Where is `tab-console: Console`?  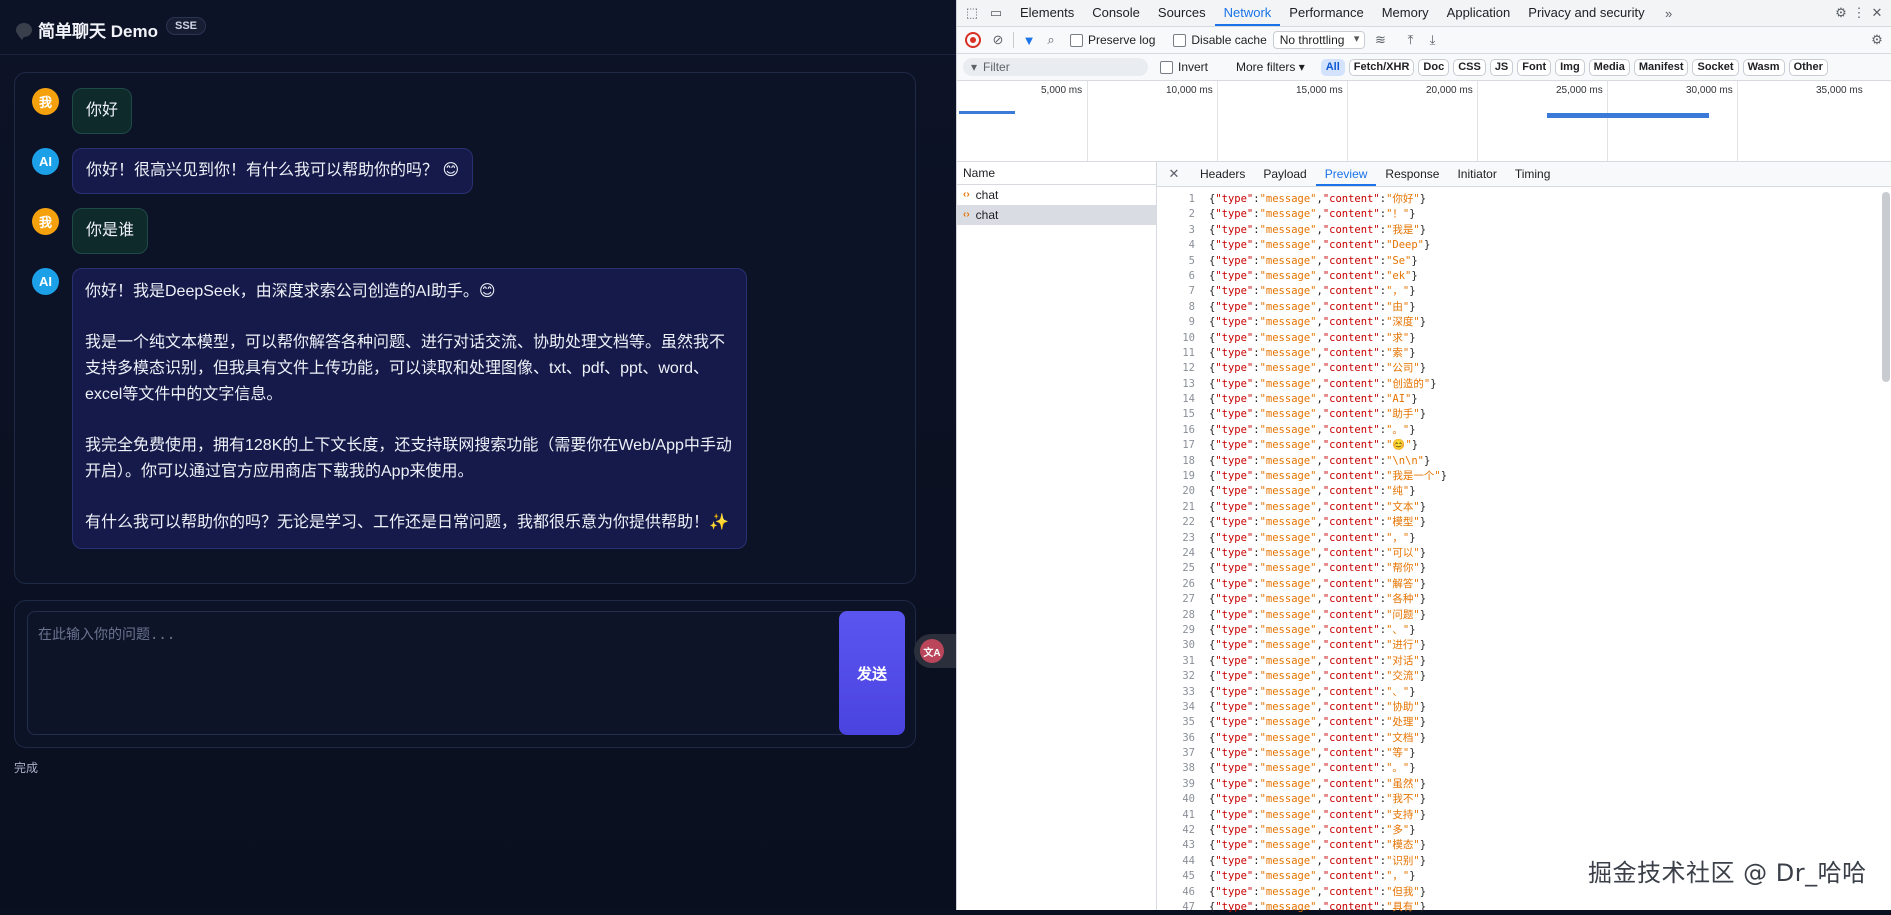
tab-console: Console is located at coordinates (1116, 13).